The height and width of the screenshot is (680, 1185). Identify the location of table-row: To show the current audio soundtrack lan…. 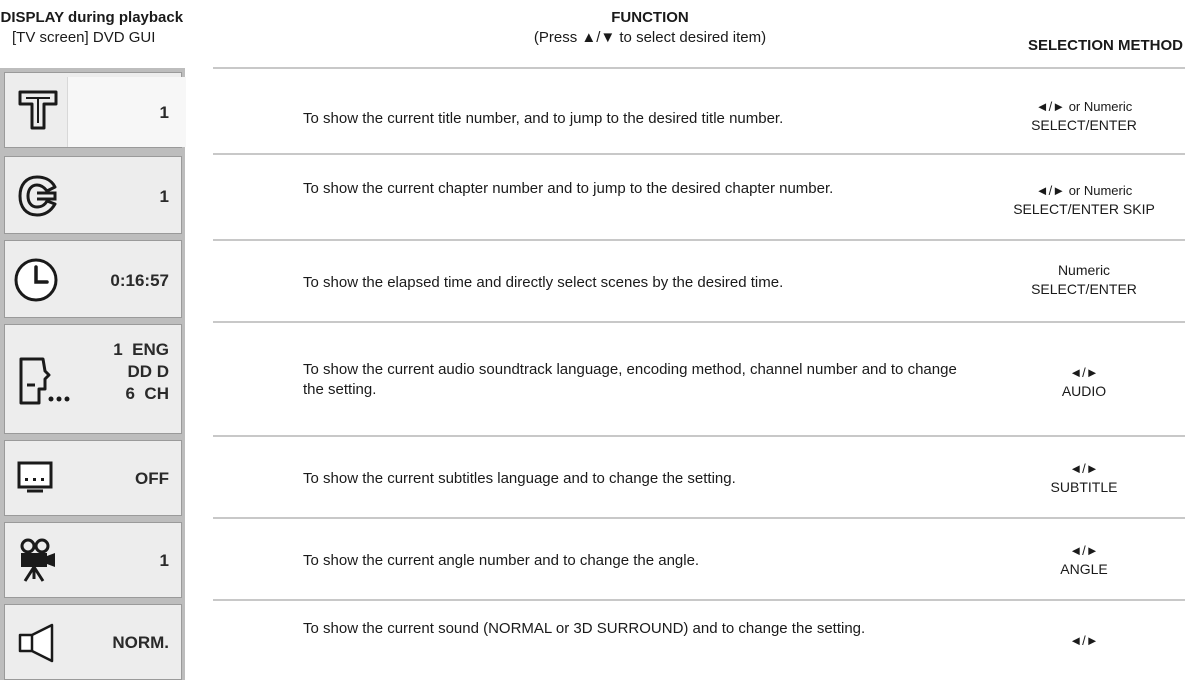
(699, 380).